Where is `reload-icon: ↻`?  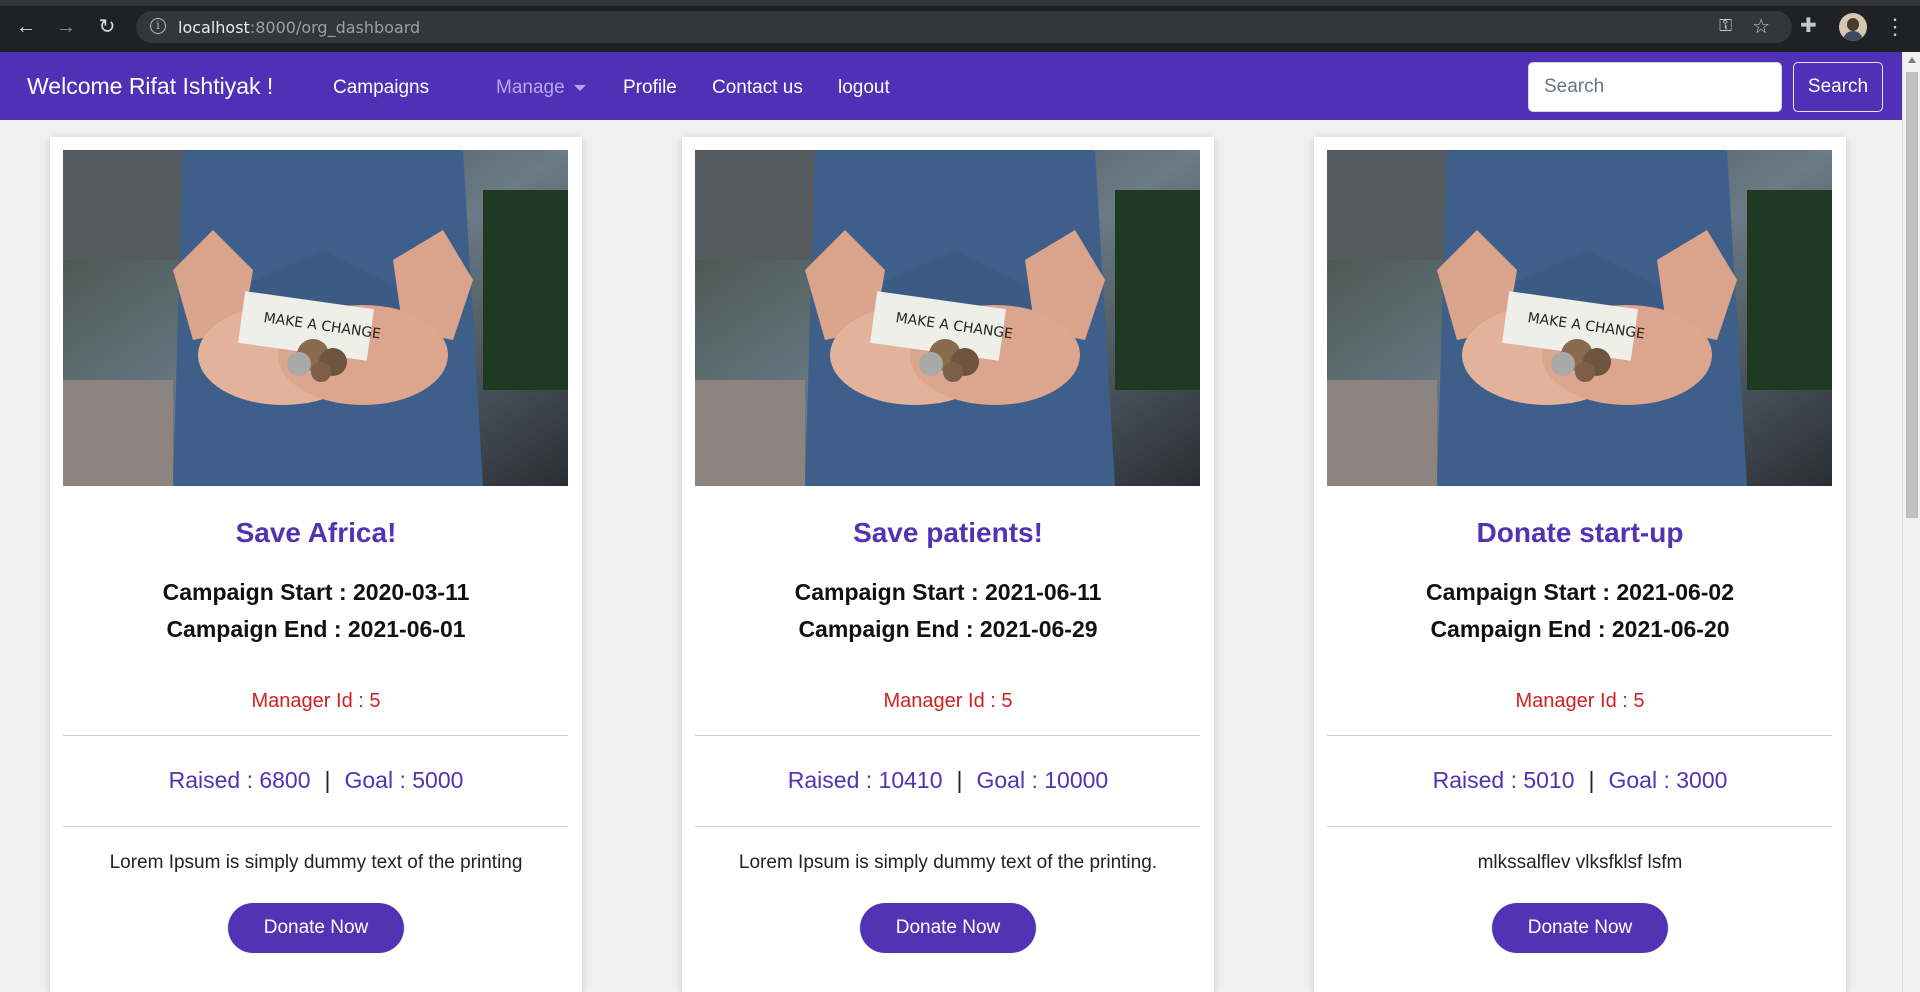 reload-icon: ↻ is located at coordinates (107, 27).